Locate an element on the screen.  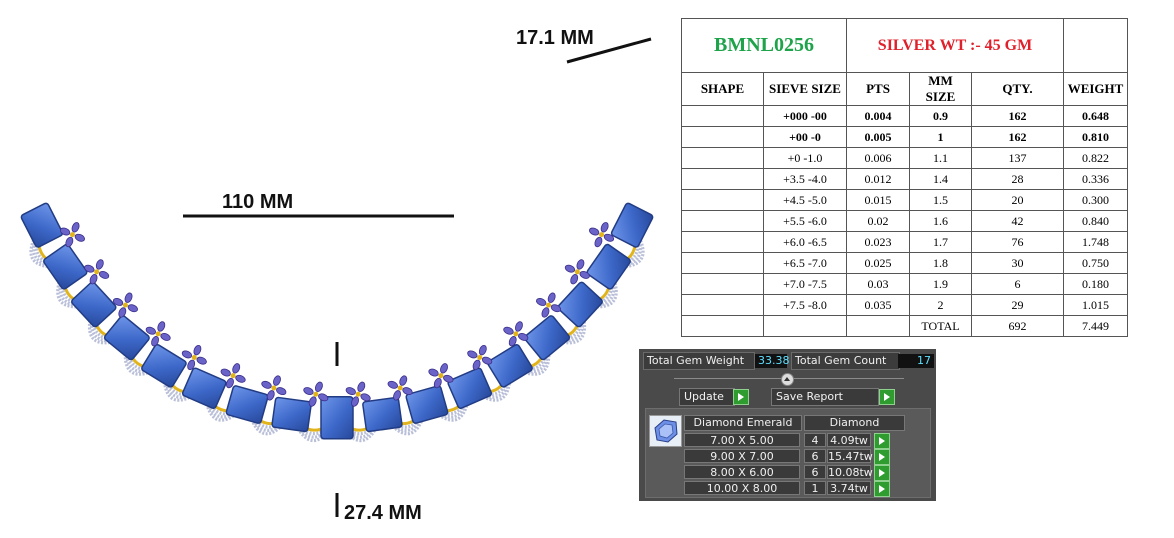
cell-sieve: +4.5 -5.0 is located at coordinates (805, 200).